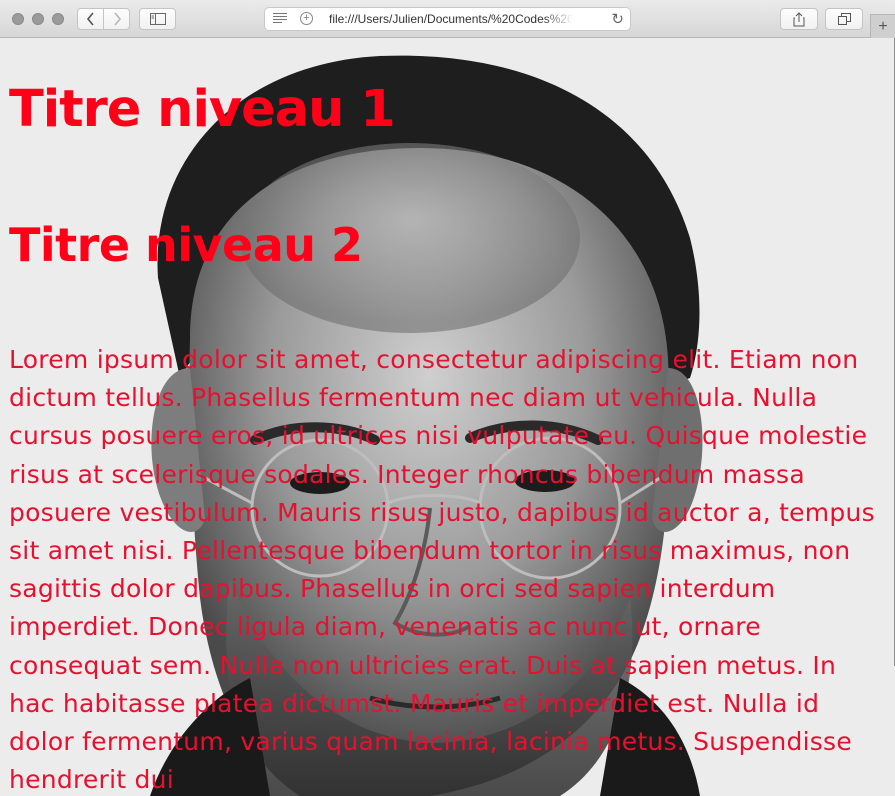 This screenshot has width=895, height=796. Describe the element at coordinates (58, 19) in the screenshot. I see `zoom-window-button` at that location.